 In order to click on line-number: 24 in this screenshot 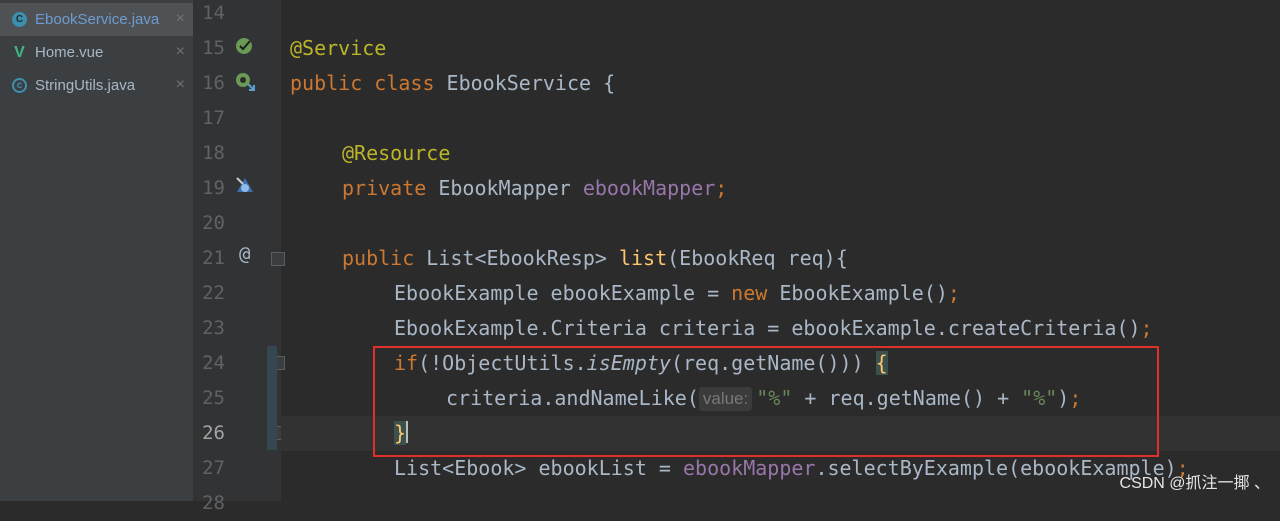, I will do `click(213, 363)`.